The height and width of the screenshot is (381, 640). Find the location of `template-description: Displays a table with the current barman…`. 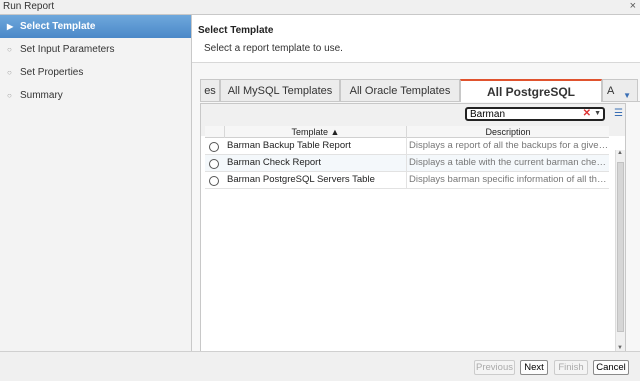

template-description: Displays a table with the current barman… is located at coordinates (509, 162).